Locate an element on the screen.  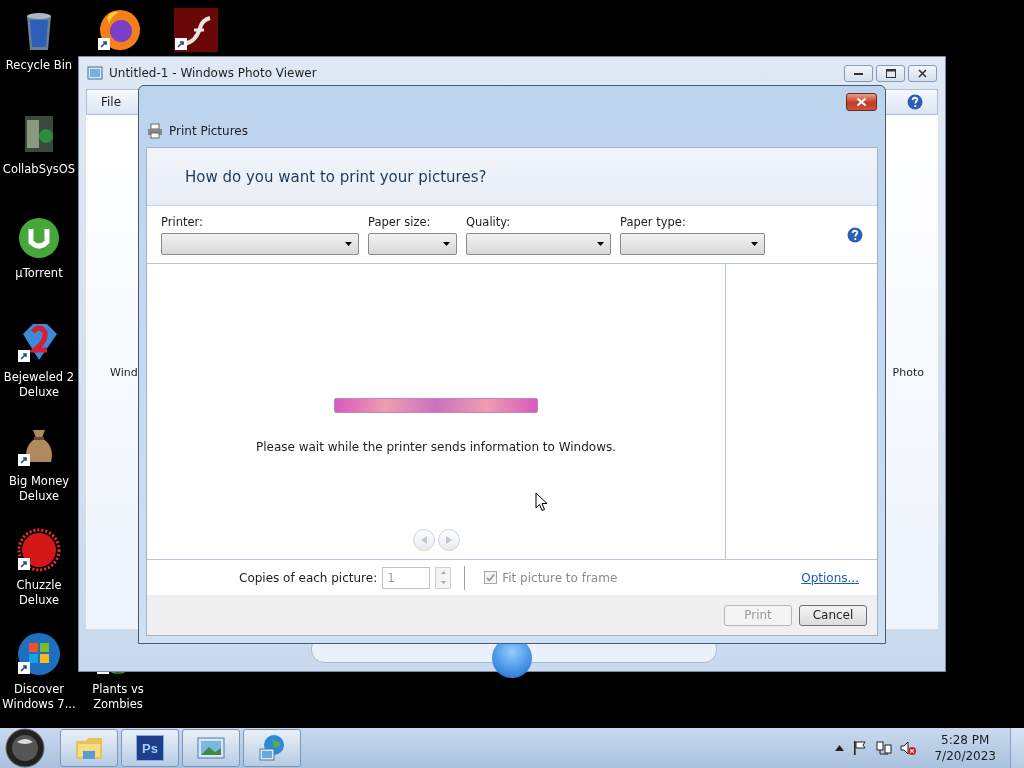
icon-label: Chuzzle Deluxe is located at coordinates (39, 593).